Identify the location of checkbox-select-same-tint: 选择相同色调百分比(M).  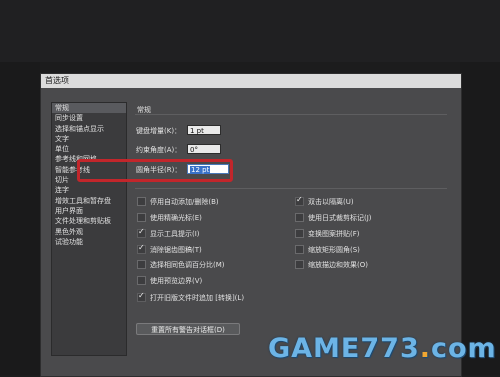
(181, 265).